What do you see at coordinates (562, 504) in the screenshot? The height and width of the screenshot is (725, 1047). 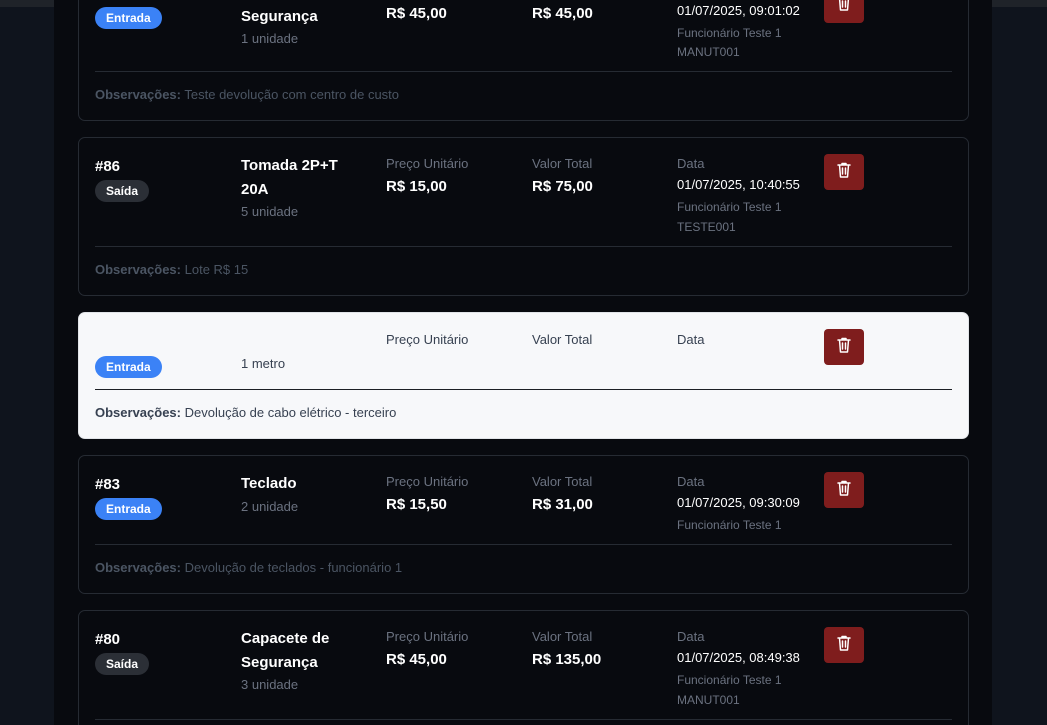 I see `total-value: R$ 31,00` at bounding box center [562, 504].